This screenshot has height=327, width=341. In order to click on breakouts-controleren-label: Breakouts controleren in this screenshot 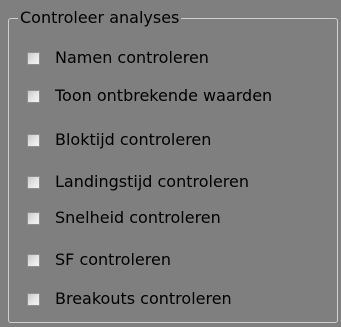, I will do `click(143, 299)`.